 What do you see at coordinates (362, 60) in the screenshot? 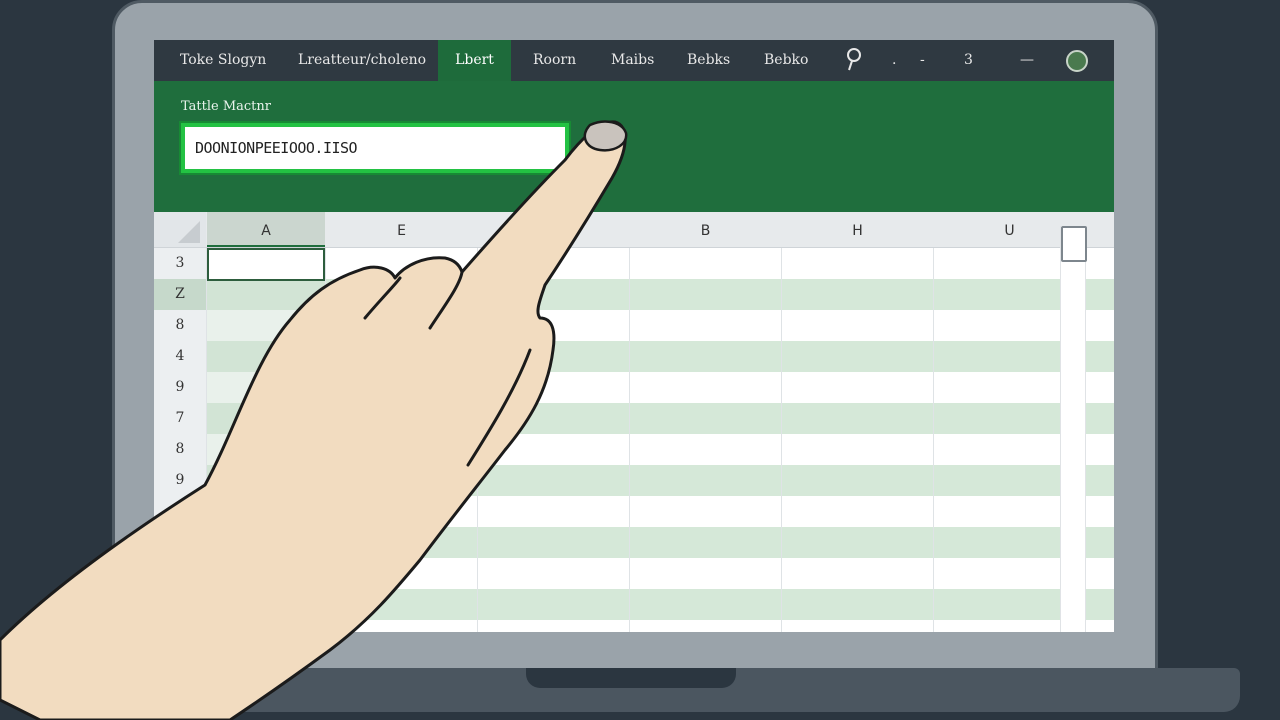
I see `nav-item-creatteur: Lreatteur/choleno` at bounding box center [362, 60].